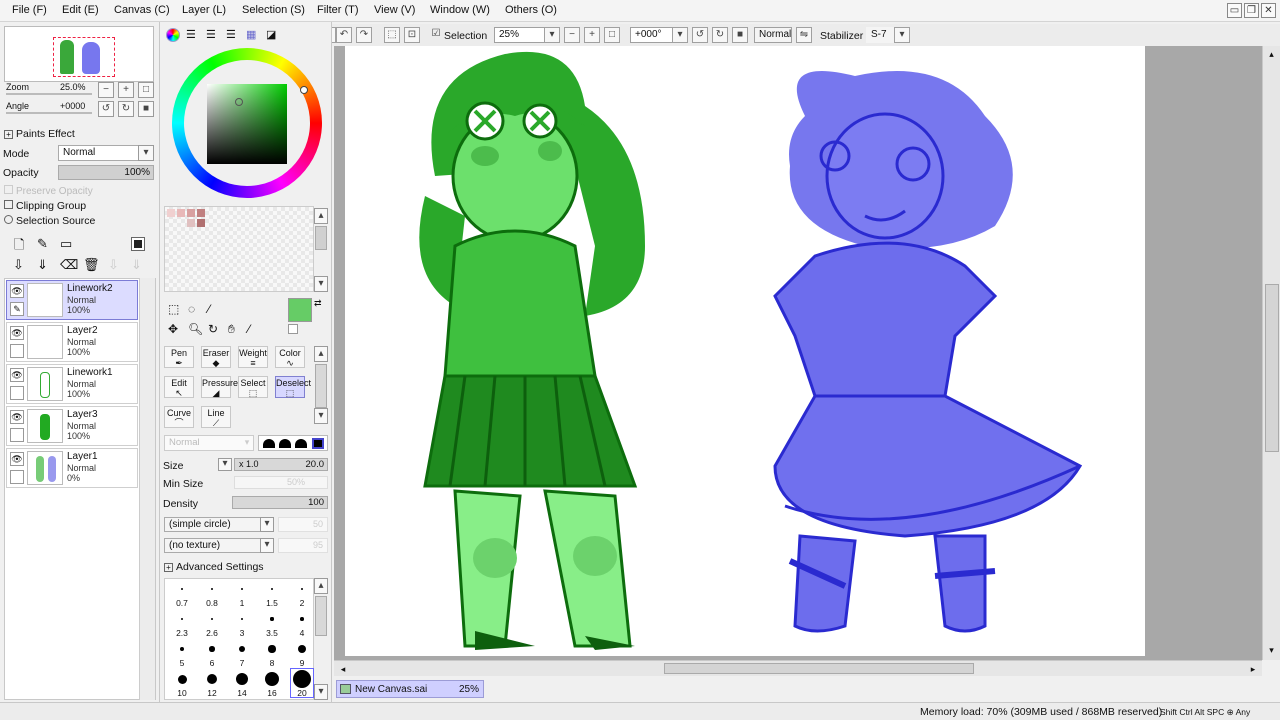 The image size is (1280, 720). Describe the element at coordinates (146, 90) in the screenshot. I see `nav-zoom-reset-icon: □` at that location.